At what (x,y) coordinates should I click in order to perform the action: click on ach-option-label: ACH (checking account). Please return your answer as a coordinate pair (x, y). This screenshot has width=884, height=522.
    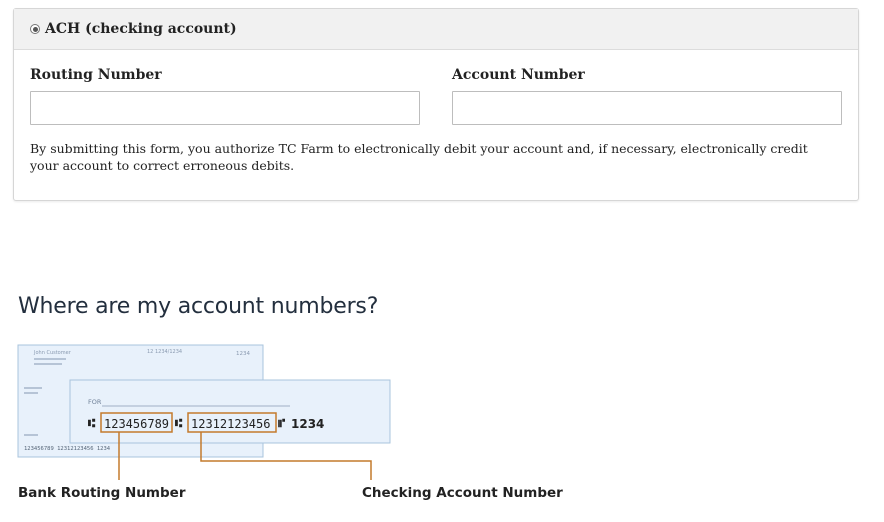
    Looking at the image, I should click on (141, 29).